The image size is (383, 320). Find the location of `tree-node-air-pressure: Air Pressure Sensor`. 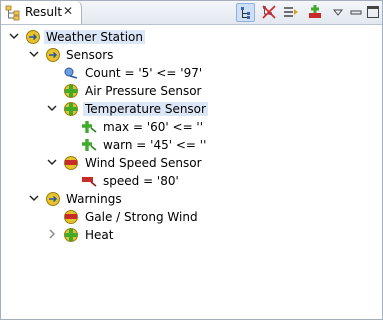

tree-node-air-pressure: Air Pressure Sensor is located at coordinates (191, 91).